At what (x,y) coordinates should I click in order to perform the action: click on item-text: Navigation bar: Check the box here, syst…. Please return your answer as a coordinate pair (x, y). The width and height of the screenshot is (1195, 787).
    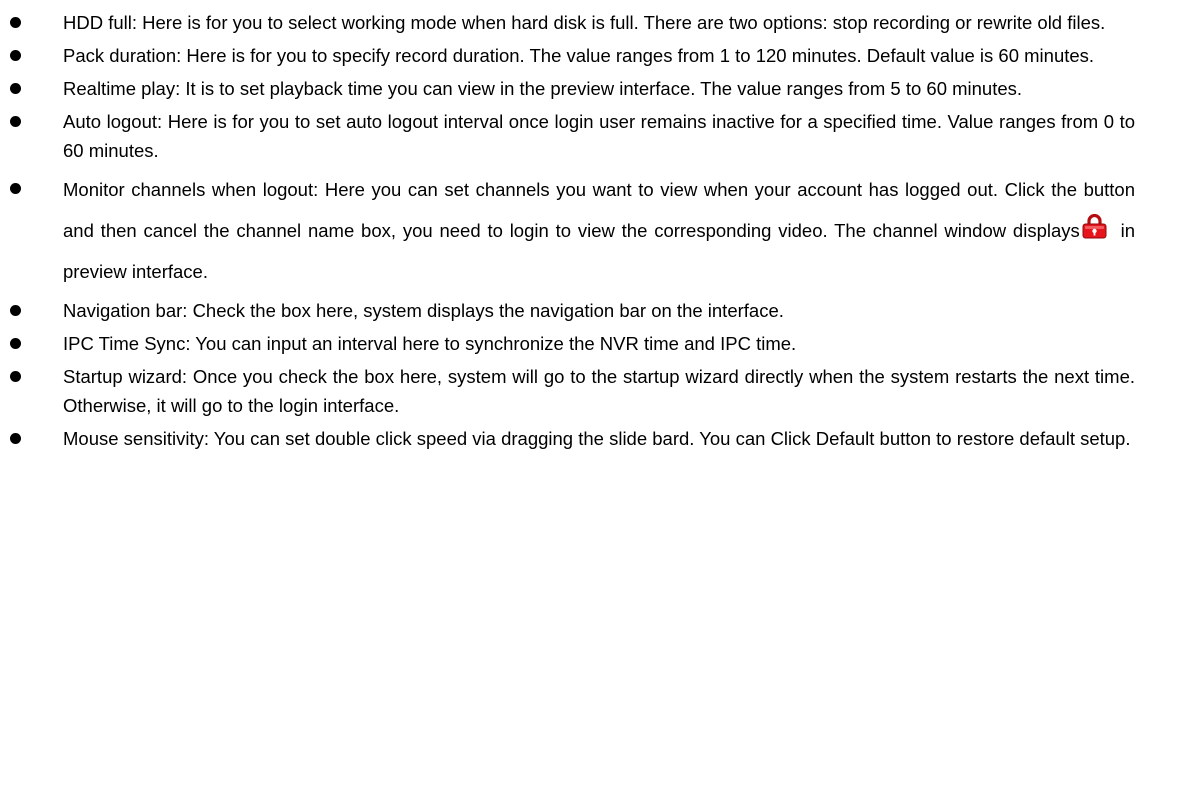
    Looking at the image, I should click on (423, 310).